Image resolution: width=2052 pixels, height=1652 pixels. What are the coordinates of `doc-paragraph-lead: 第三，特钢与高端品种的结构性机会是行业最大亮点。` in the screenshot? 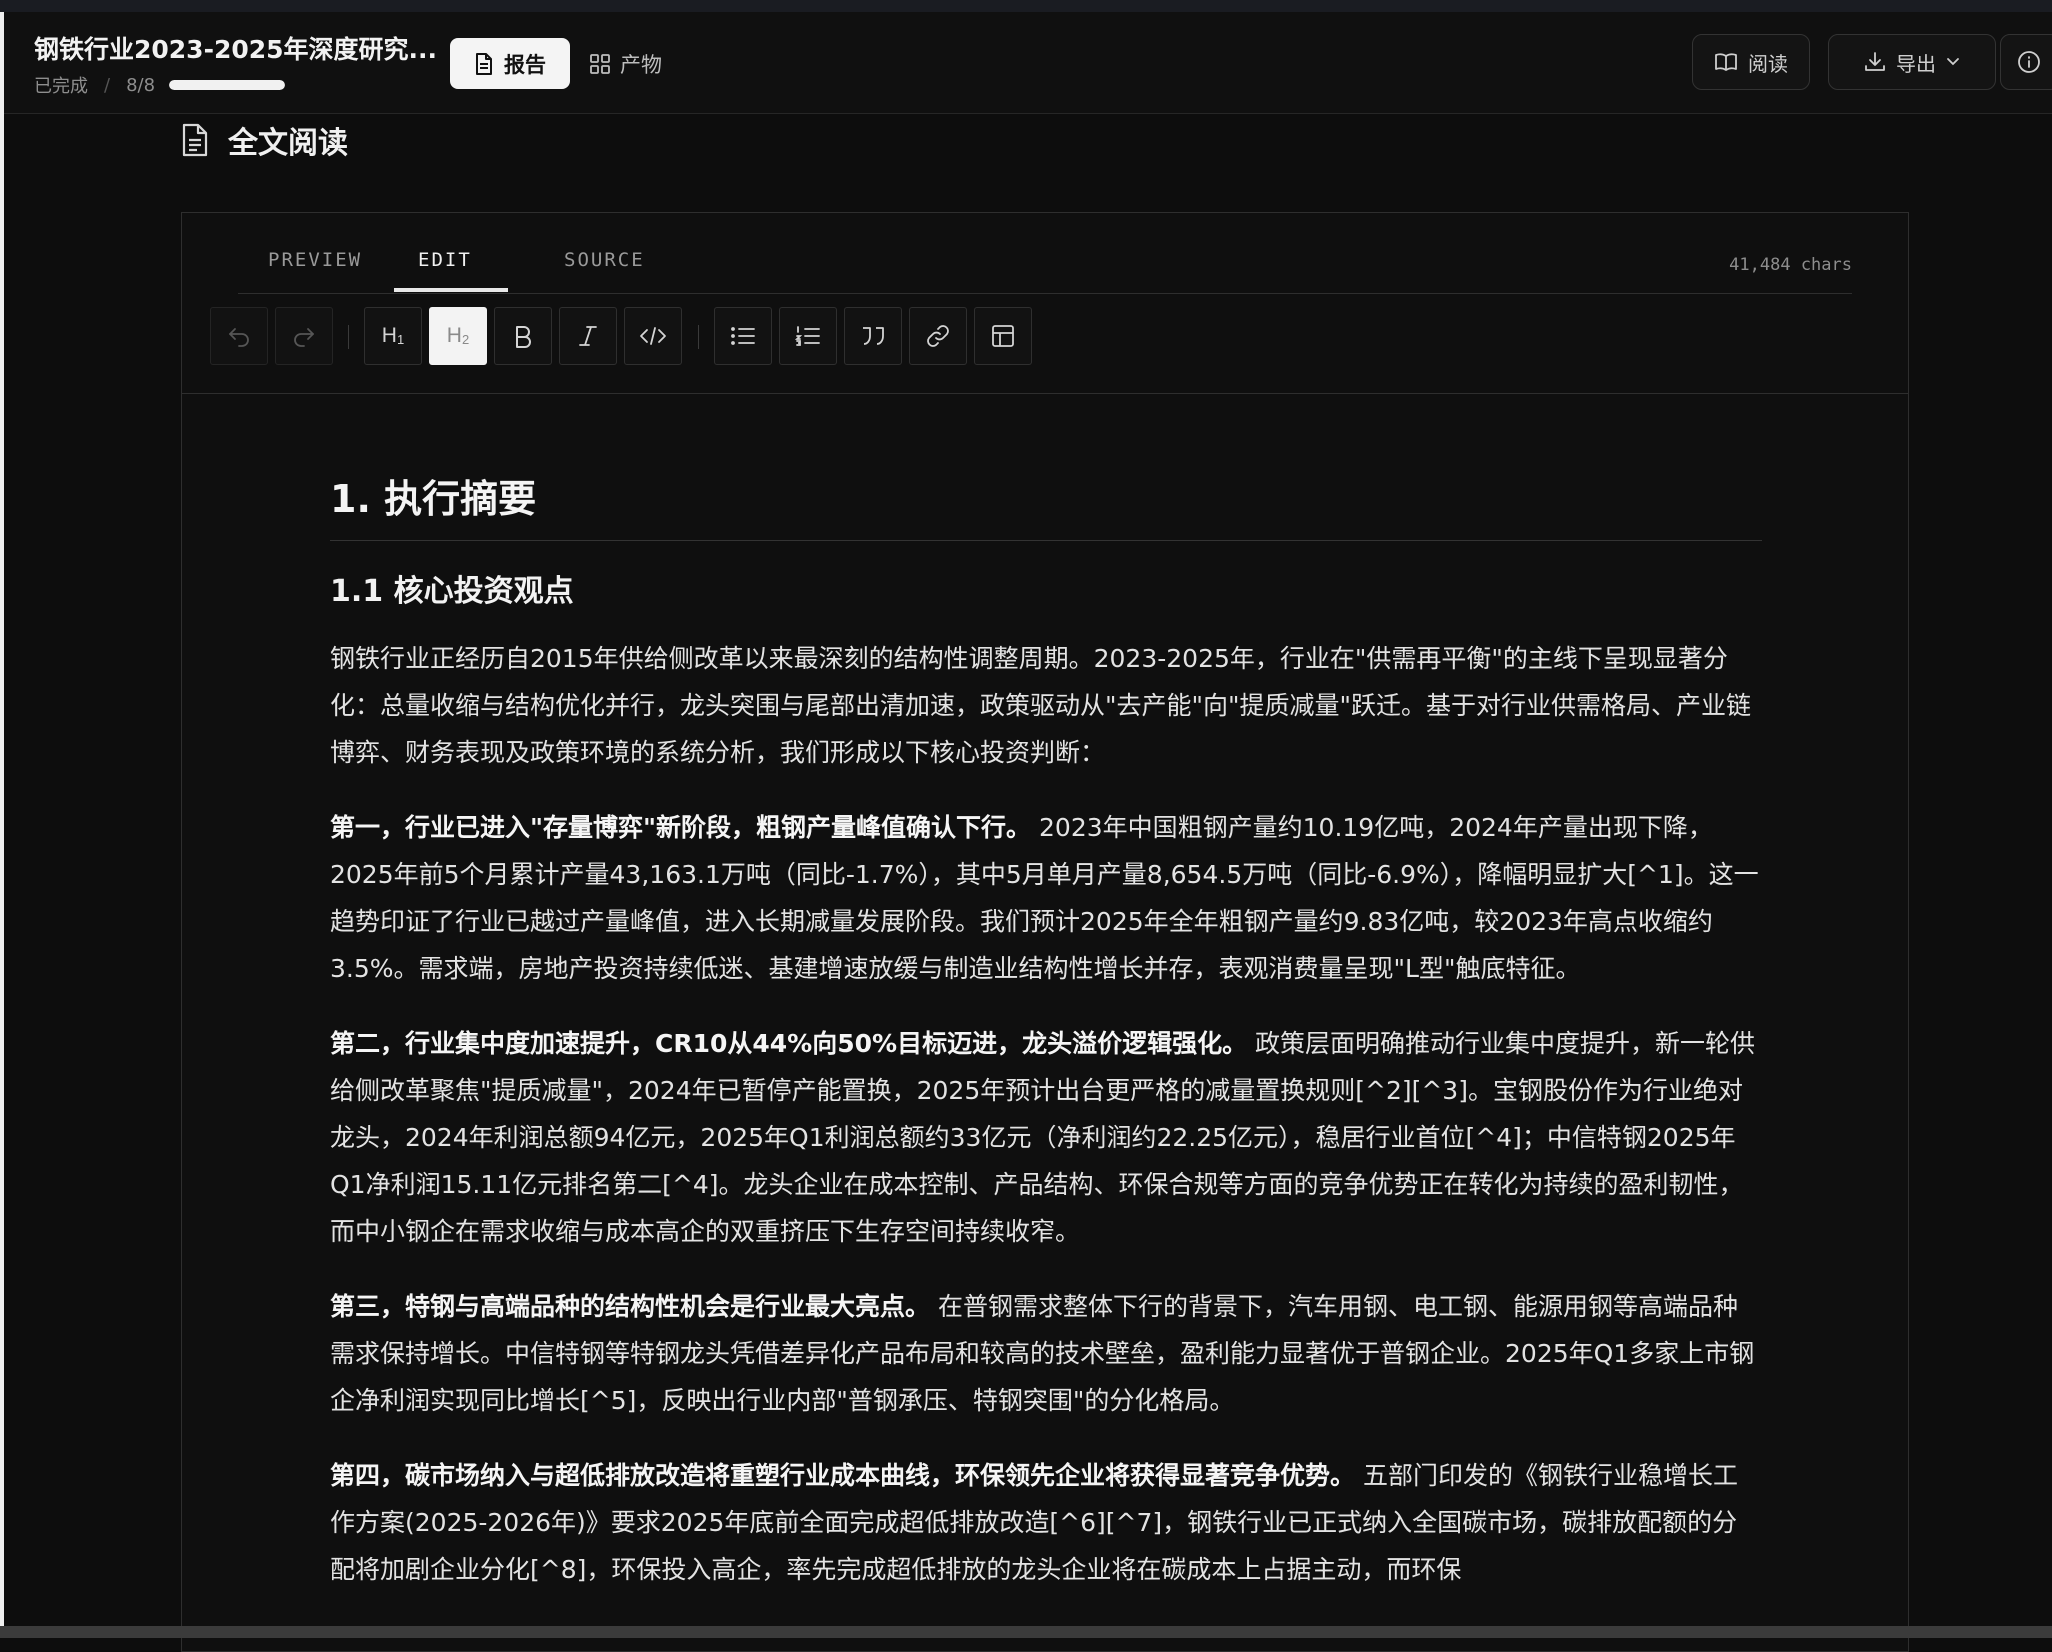 It's located at (630, 1307).